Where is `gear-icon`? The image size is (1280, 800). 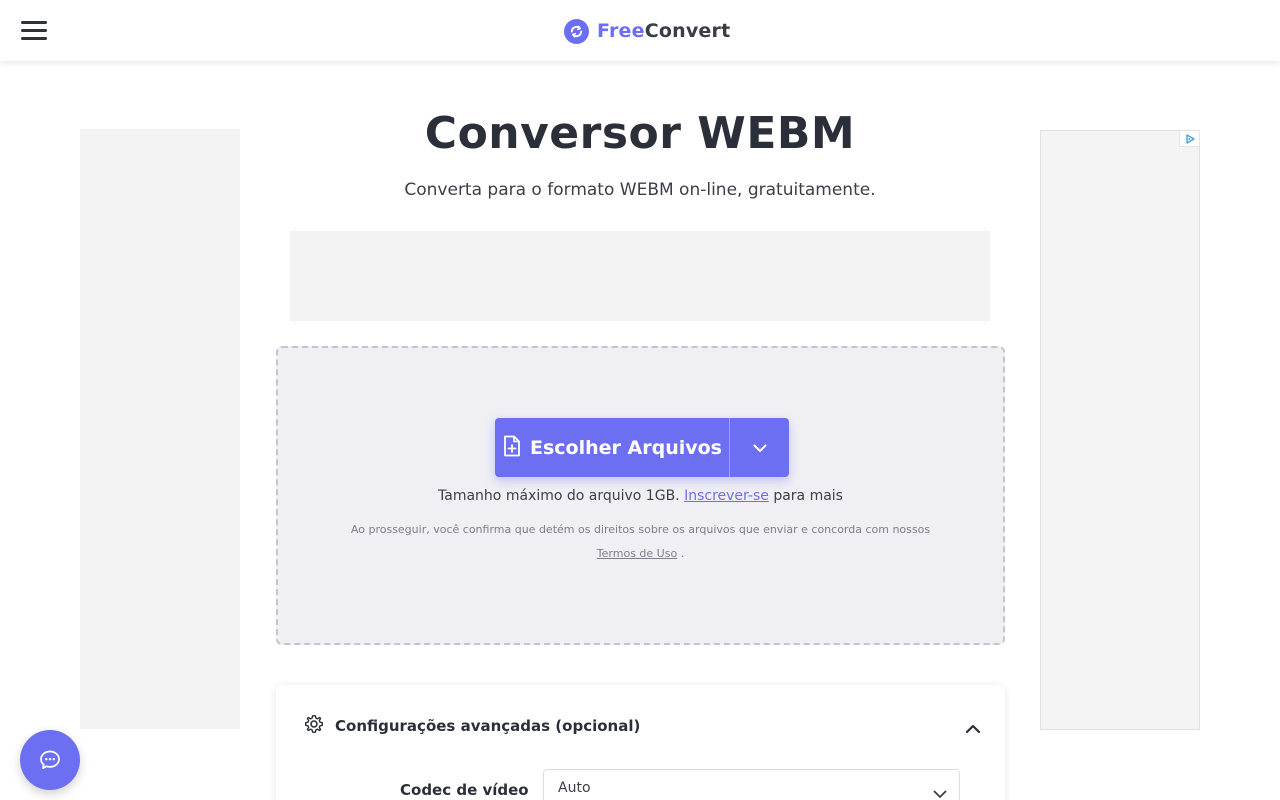 gear-icon is located at coordinates (314, 726).